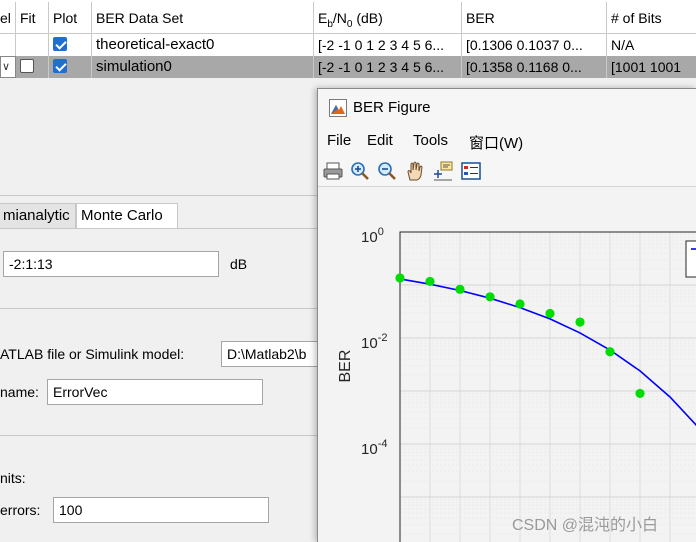 The width and height of the screenshot is (696, 542). I want to click on row-label-cell: ∨, so click(8, 67).